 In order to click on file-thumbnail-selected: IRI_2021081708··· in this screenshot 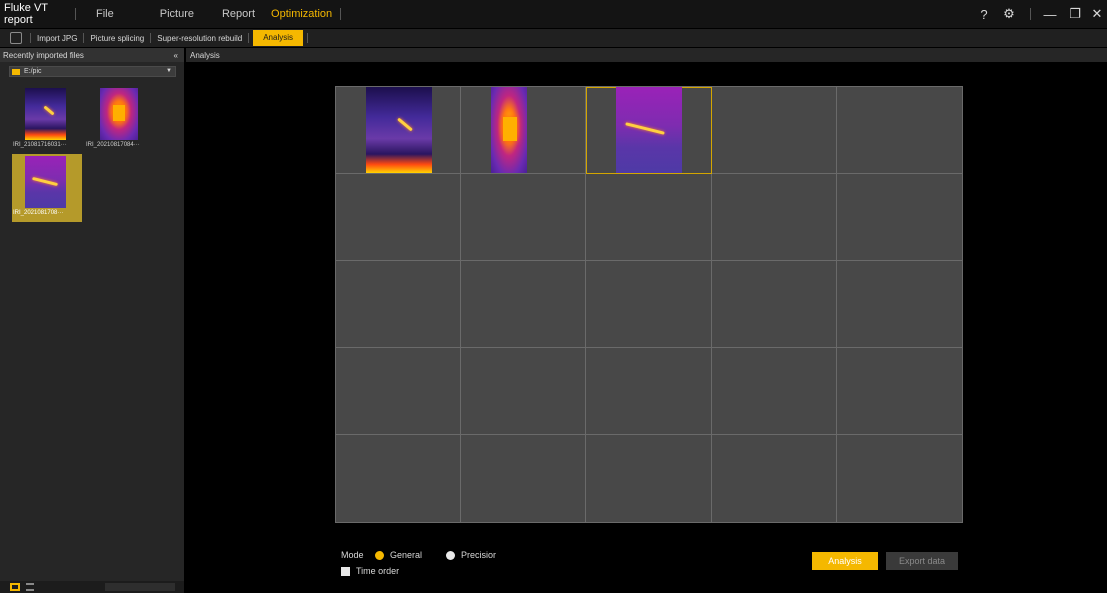, I will do `click(47, 188)`.